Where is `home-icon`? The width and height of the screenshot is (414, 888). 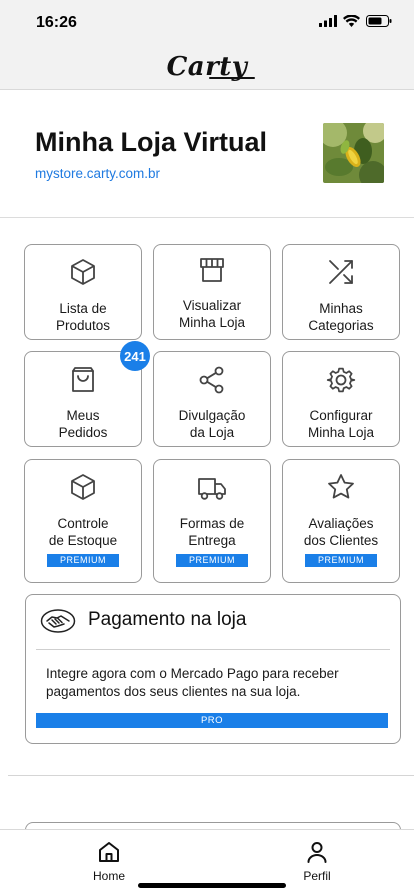 home-icon is located at coordinates (109, 852).